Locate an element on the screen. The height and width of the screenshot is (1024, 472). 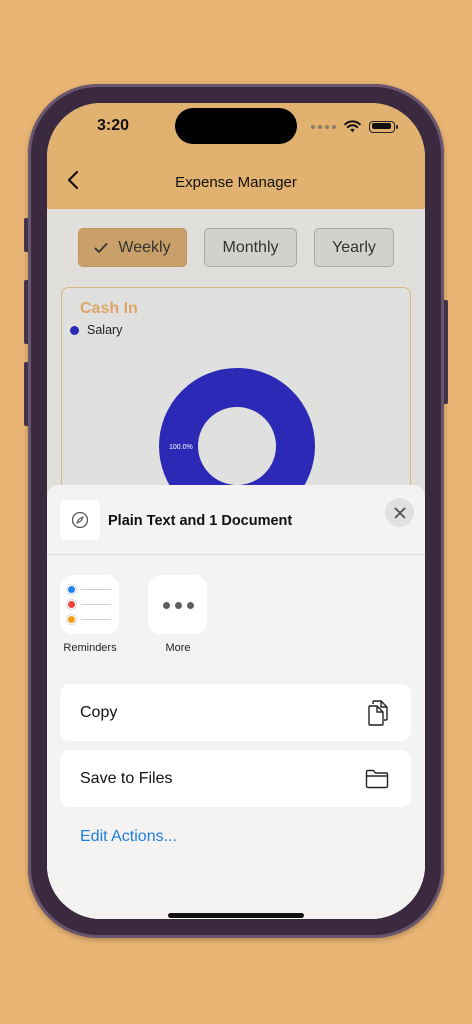
wifi-icon is located at coordinates (352, 126).